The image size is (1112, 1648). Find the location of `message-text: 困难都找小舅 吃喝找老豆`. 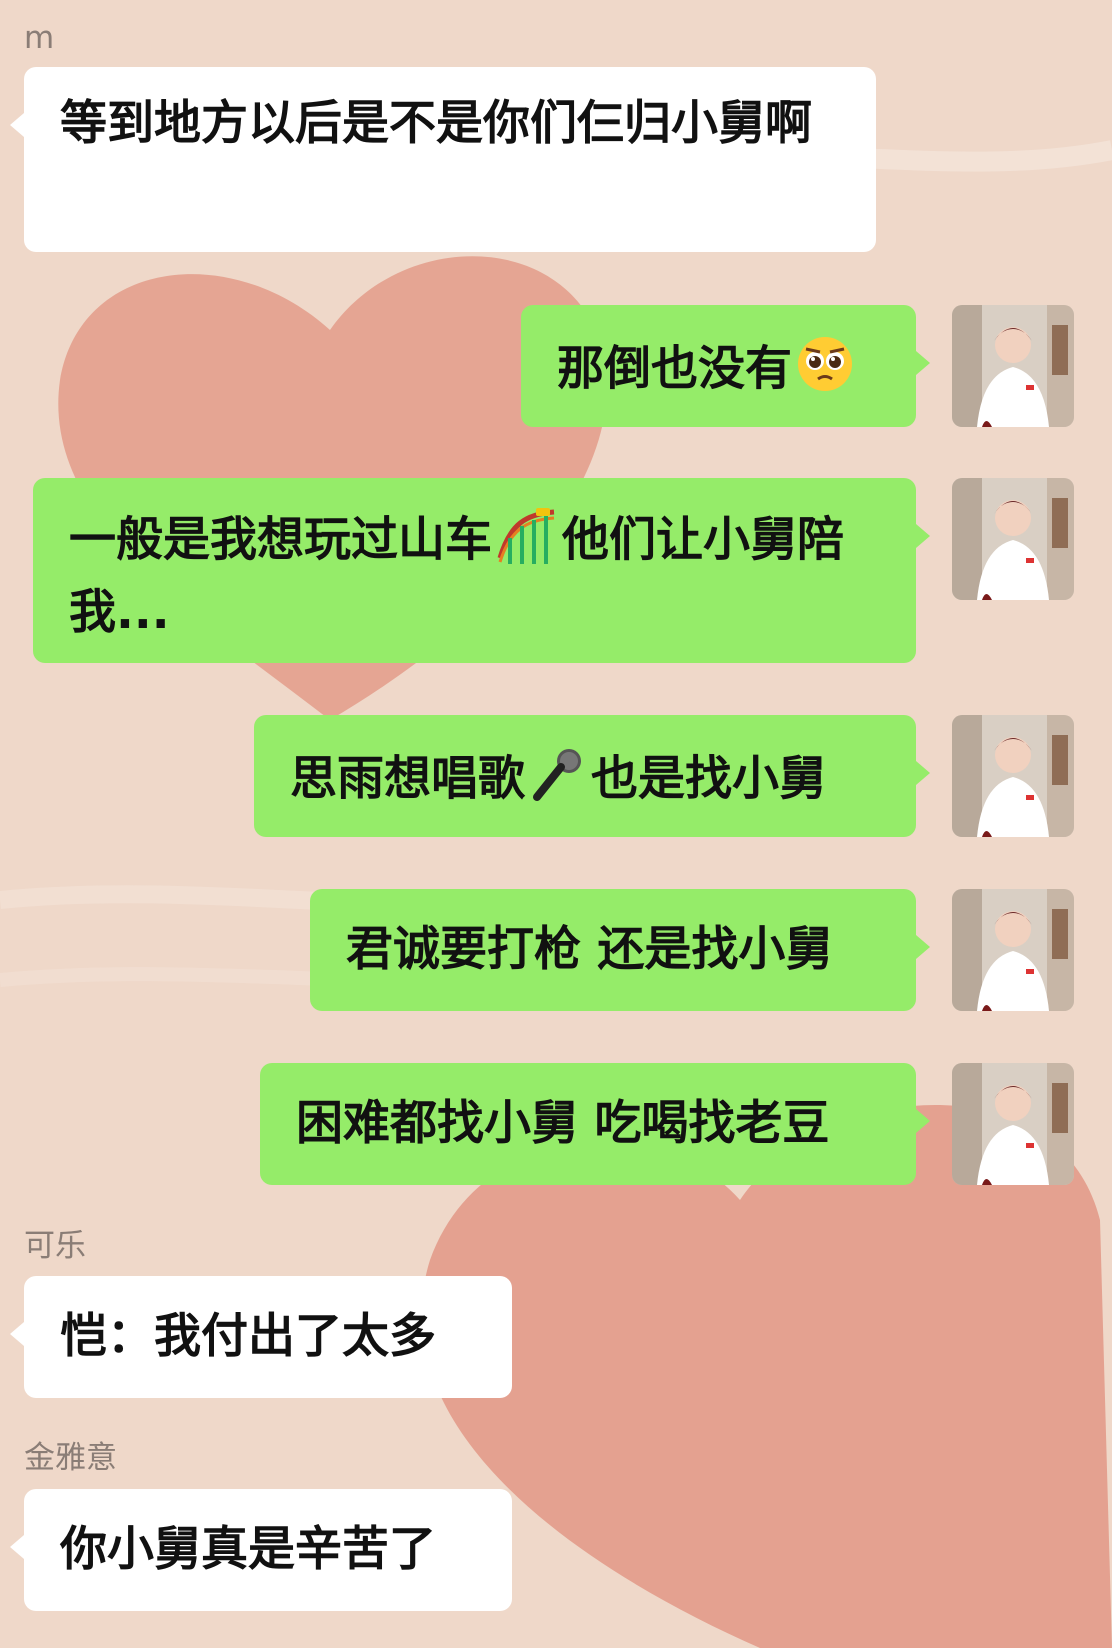

message-text: 困难都找小舅 吃喝找老豆 is located at coordinates (563, 1123).